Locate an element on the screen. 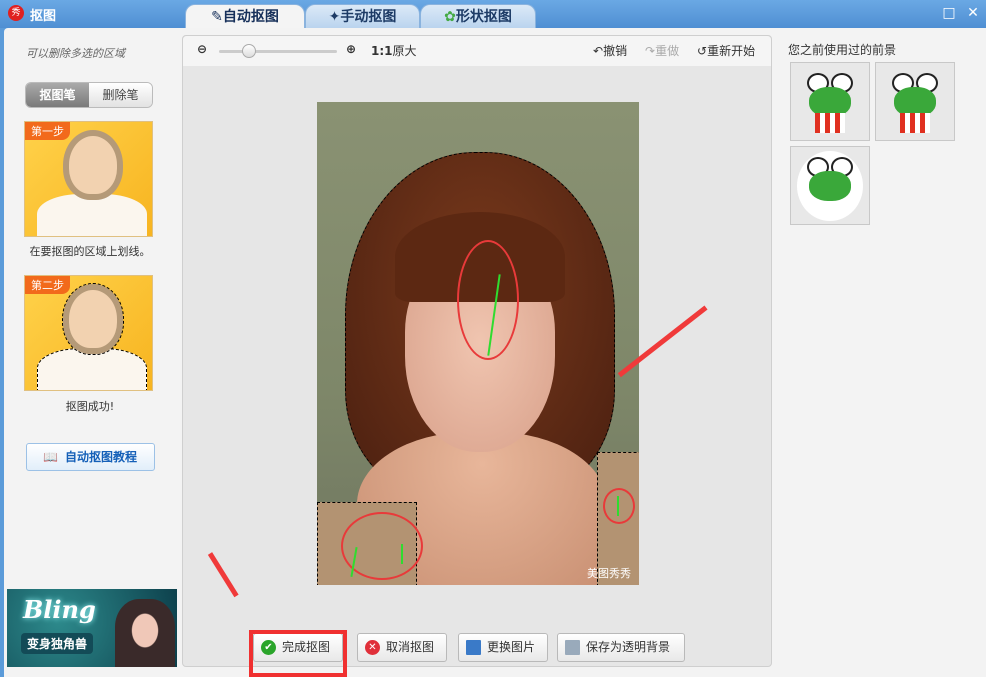 Image resolution: width=986 pixels, height=677 pixels. step2-caption: 抠图成功! is located at coordinates (90, 406).